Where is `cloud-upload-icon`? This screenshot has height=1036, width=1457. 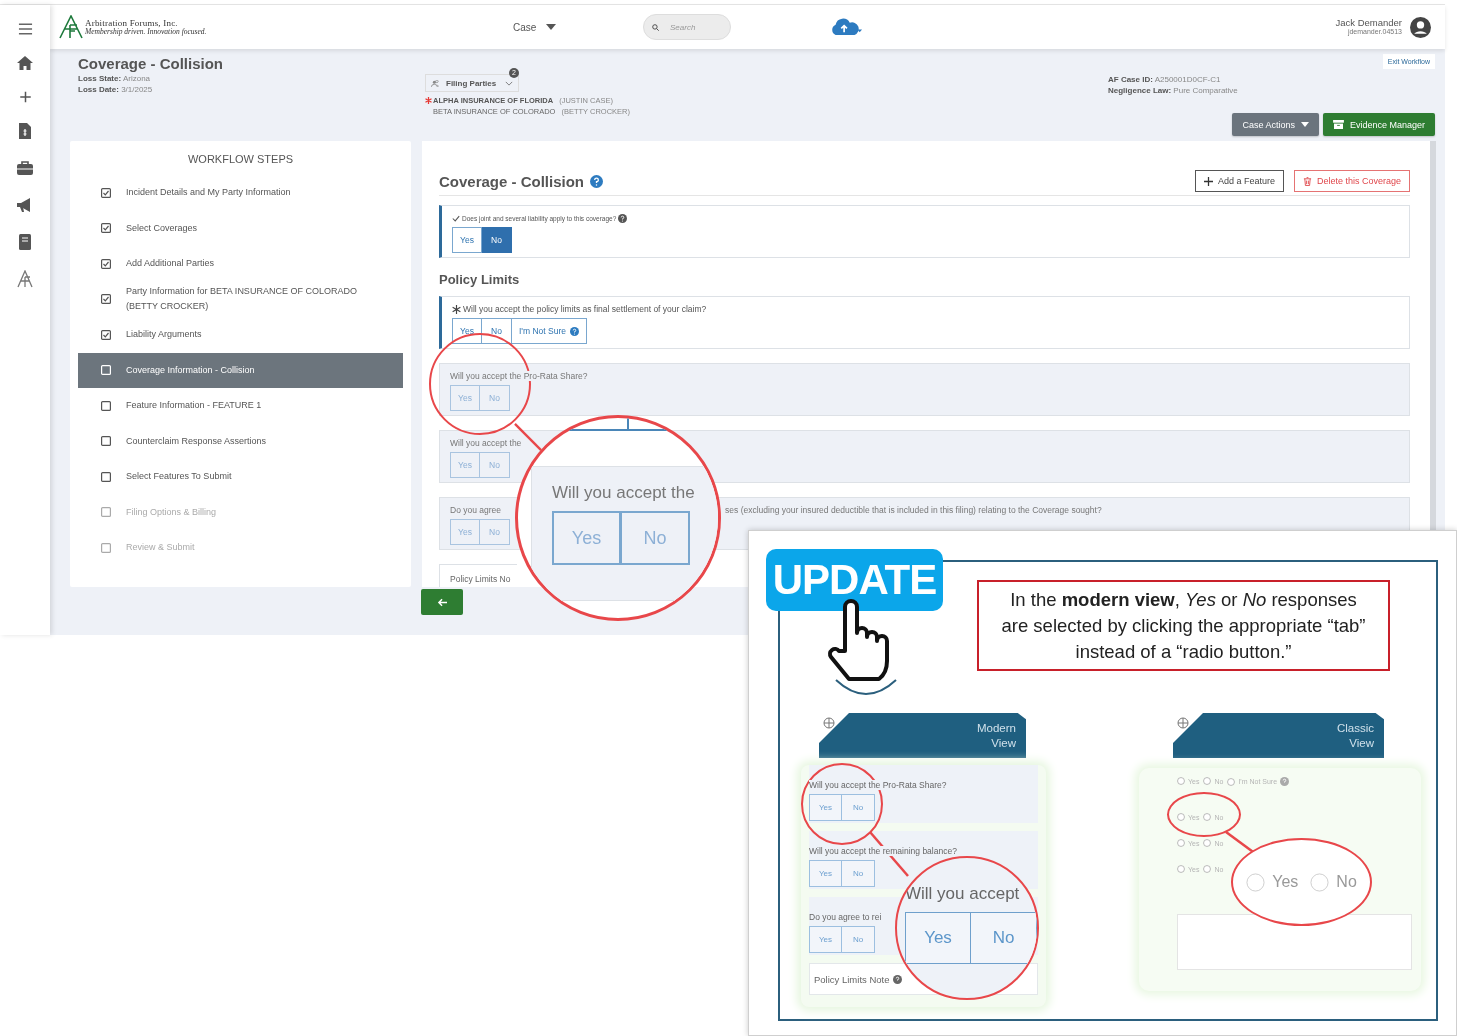 cloud-upload-icon is located at coordinates (846, 27).